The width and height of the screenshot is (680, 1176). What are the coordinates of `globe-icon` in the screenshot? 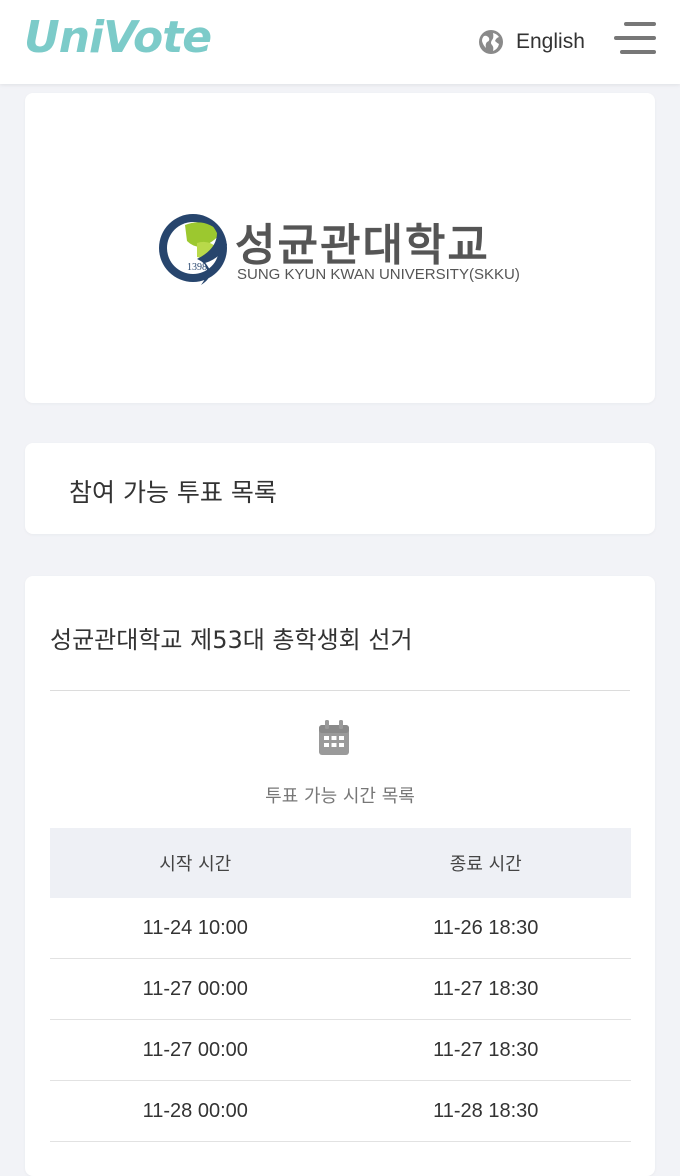 It's located at (491, 42).